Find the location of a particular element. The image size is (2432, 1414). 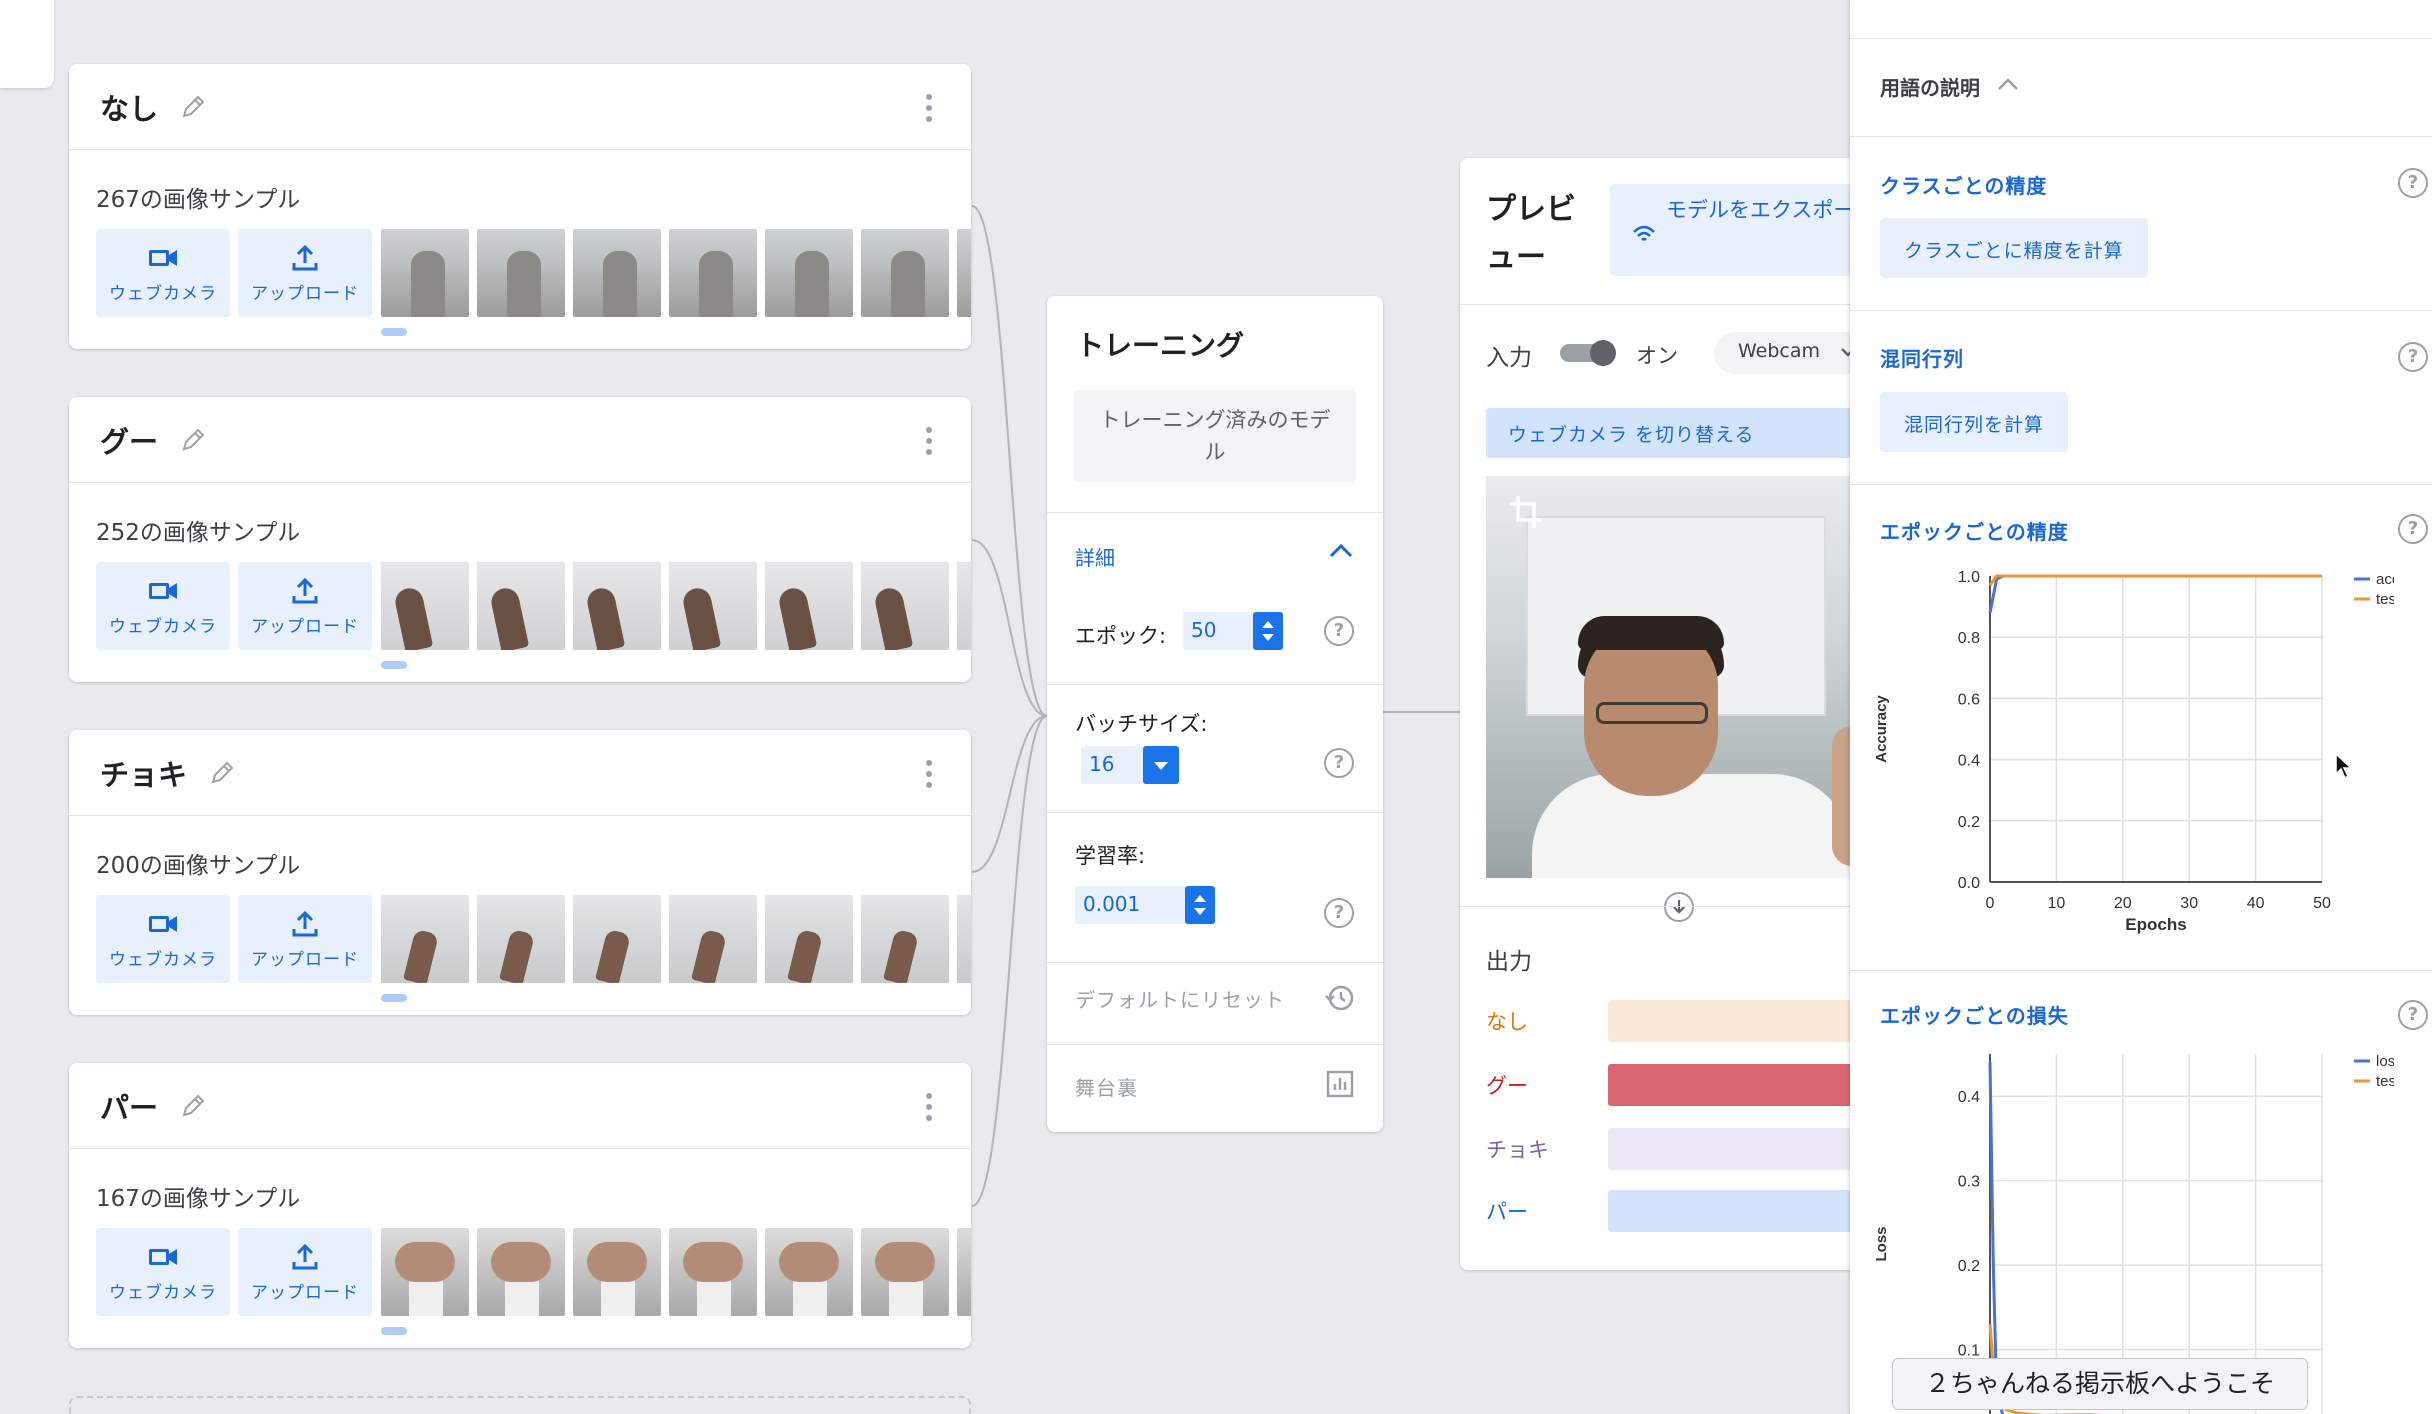

batch-size-select: 16 is located at coordinates (1130, 765).